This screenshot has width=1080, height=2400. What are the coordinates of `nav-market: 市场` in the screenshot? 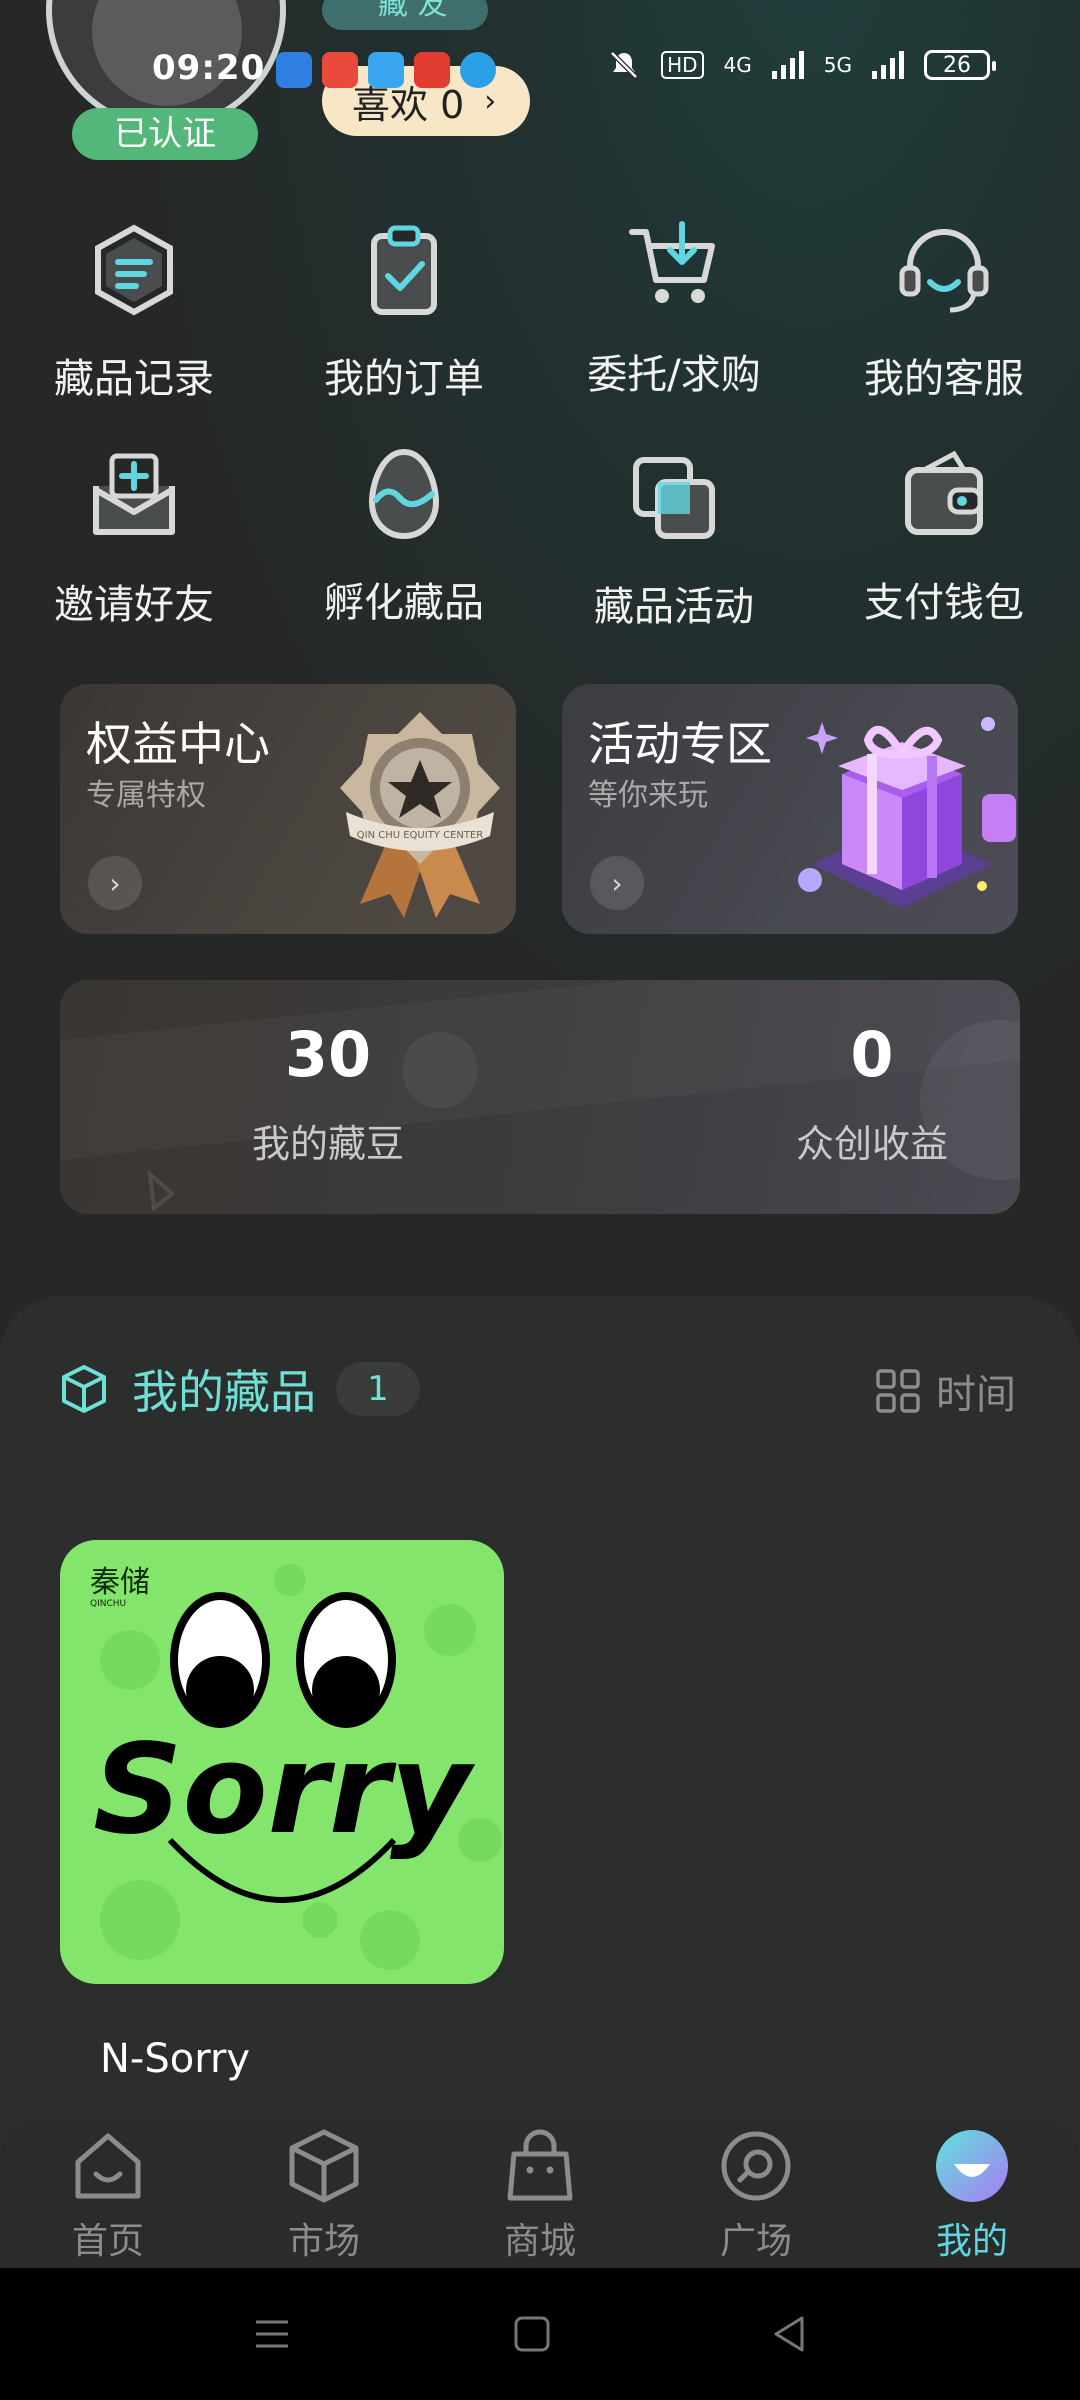 It's located at (324, 2194).